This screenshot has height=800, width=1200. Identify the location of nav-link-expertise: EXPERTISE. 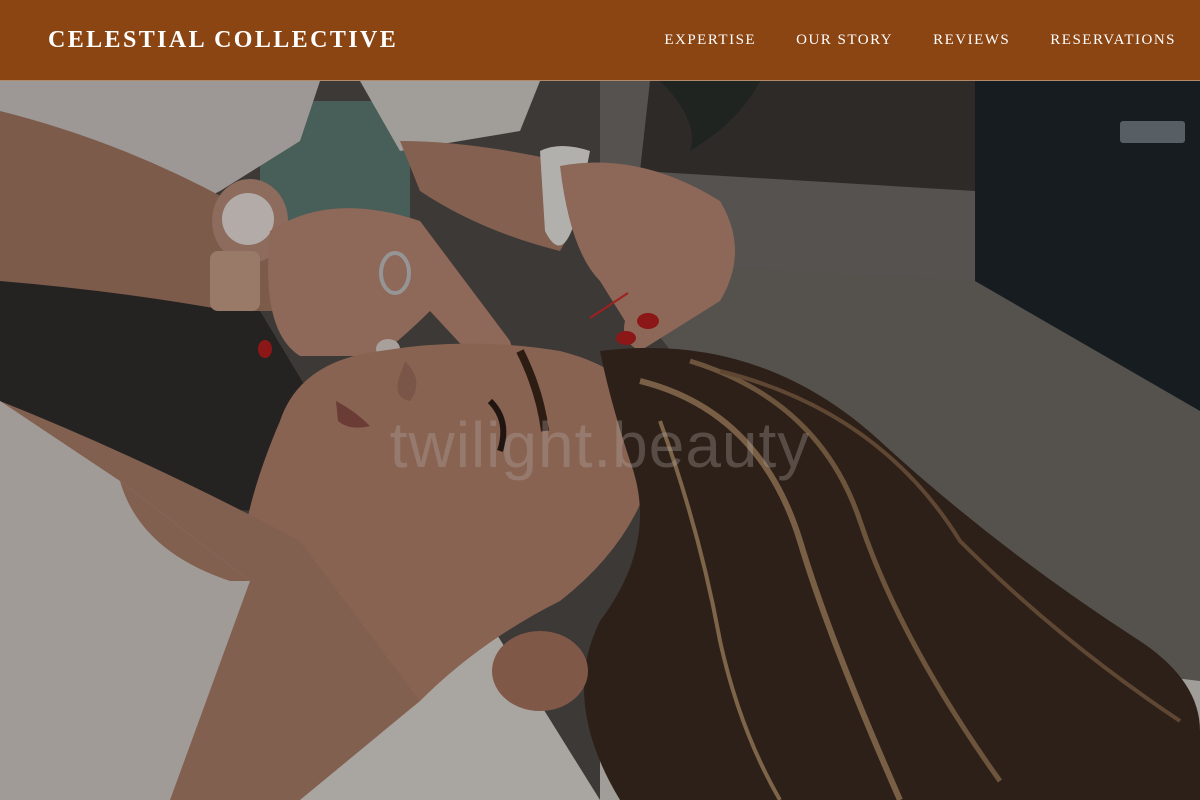
(710, 40).